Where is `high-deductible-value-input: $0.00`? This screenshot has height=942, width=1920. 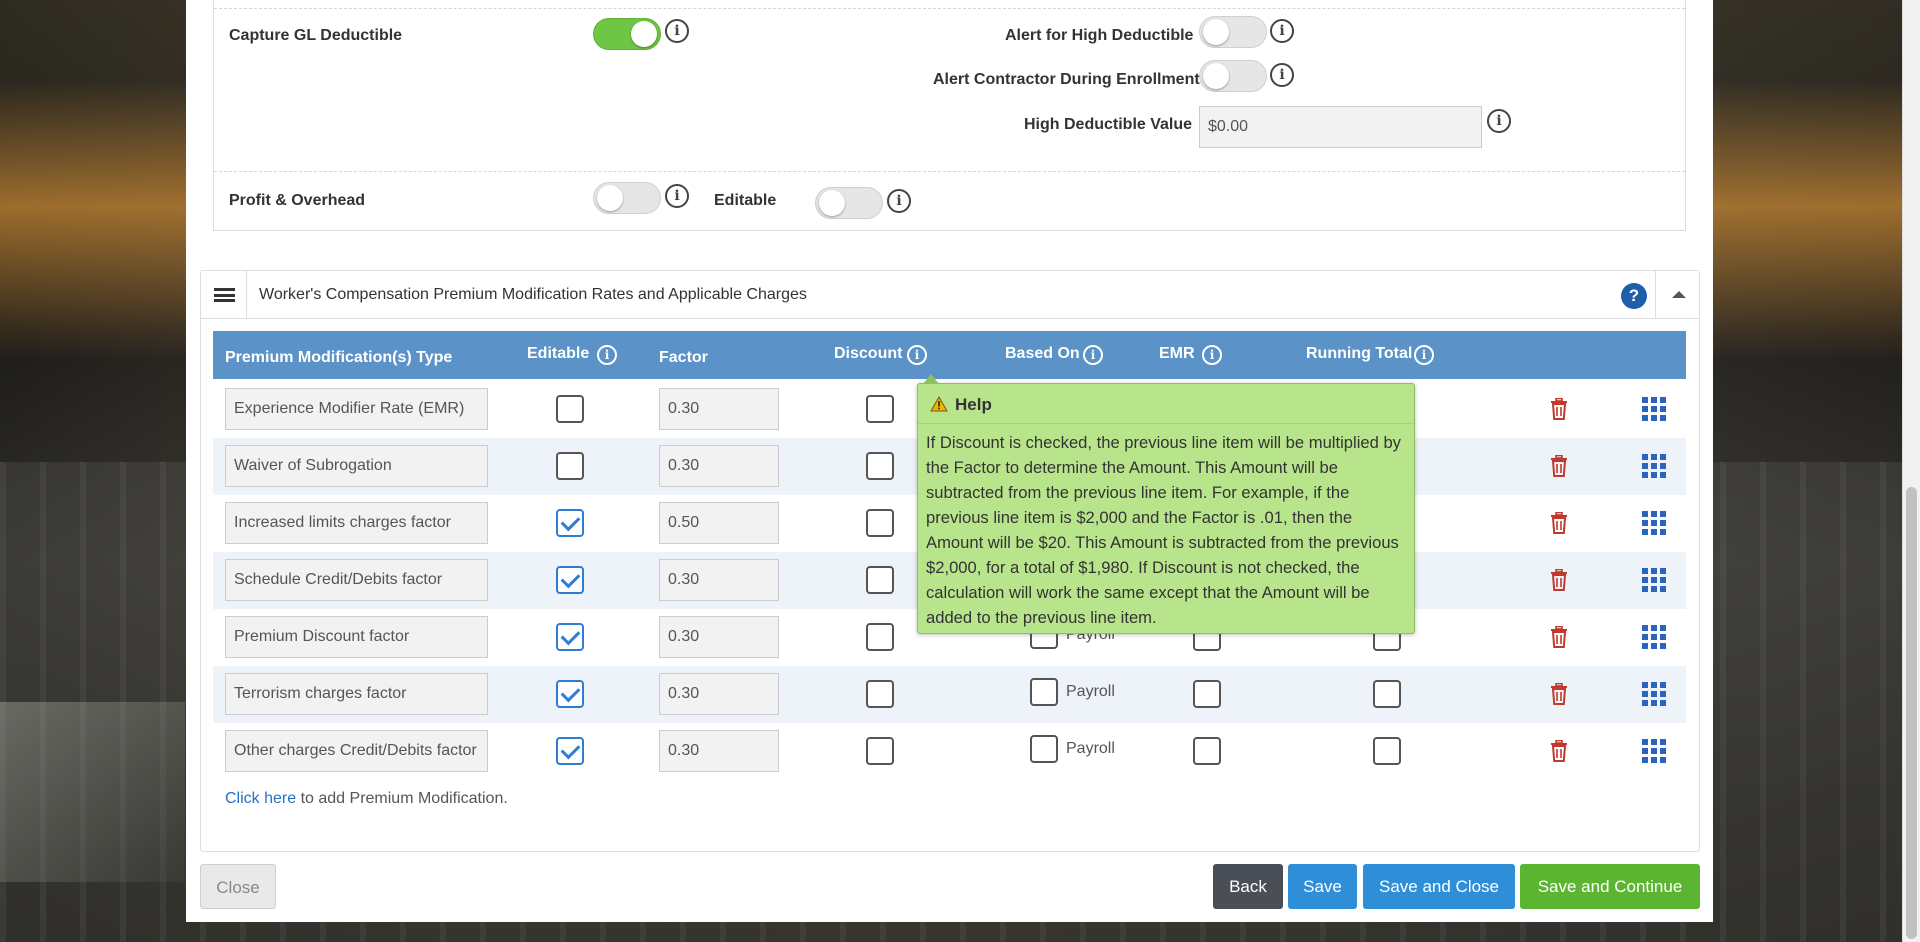
high-deductible-value-input: $0.00 is located at coordinates (1340, 127).